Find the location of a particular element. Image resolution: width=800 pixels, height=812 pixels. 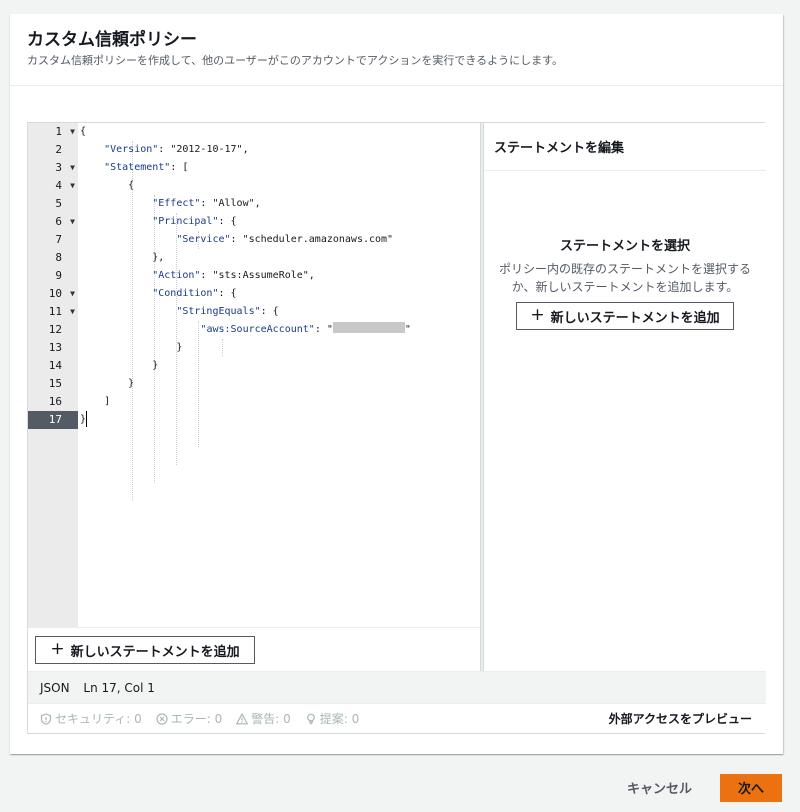

code-line-5: "Effect": "Allow", is located at coordinates (206, 203).